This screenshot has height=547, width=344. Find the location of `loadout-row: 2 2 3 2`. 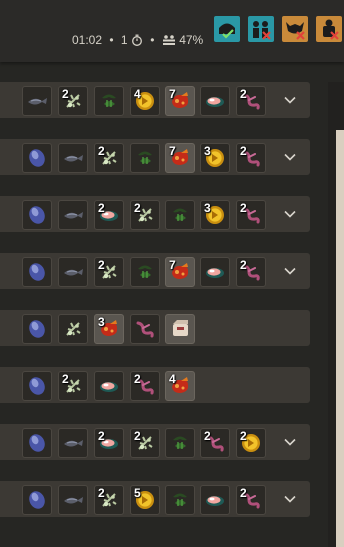

loadout-row: 2 2 3 2 is located at coordinates (155, 214).